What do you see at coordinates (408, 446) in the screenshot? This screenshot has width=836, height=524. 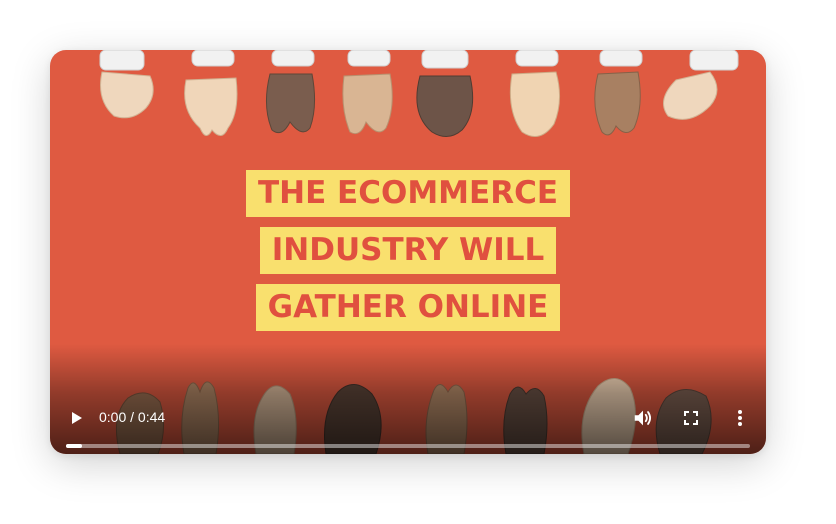 I see `progress-bar` at bounding box center [408, 446].